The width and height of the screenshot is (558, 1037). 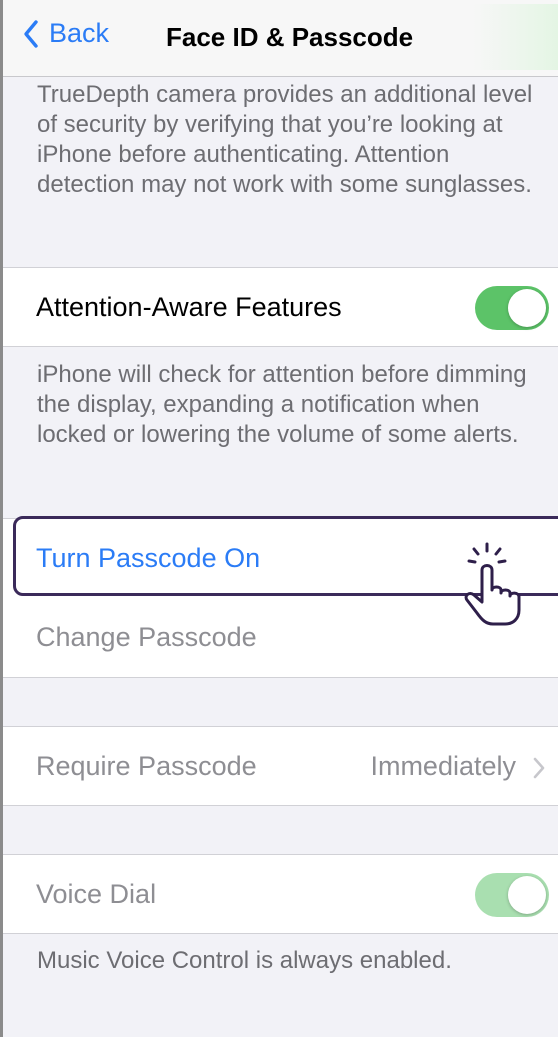 I want to click on voice-footer: Music Voice Control is always enabled., so click(x=244, y=960).